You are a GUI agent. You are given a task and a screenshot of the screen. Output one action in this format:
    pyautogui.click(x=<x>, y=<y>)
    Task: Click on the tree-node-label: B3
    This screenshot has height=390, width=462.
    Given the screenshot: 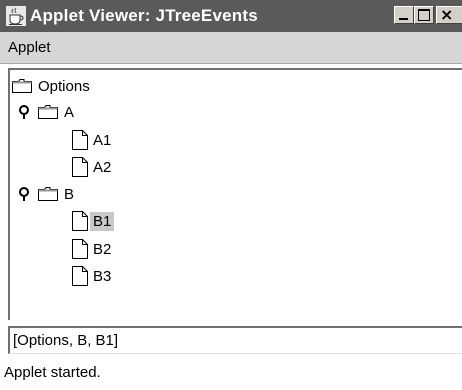 What is the action you would take?
    pyautogui.click(x=102, y=276)
    